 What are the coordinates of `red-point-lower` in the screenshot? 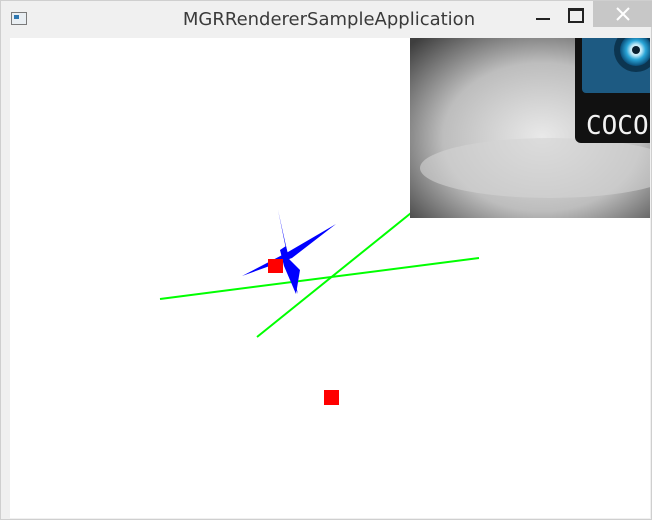 It's located at (331, 397).